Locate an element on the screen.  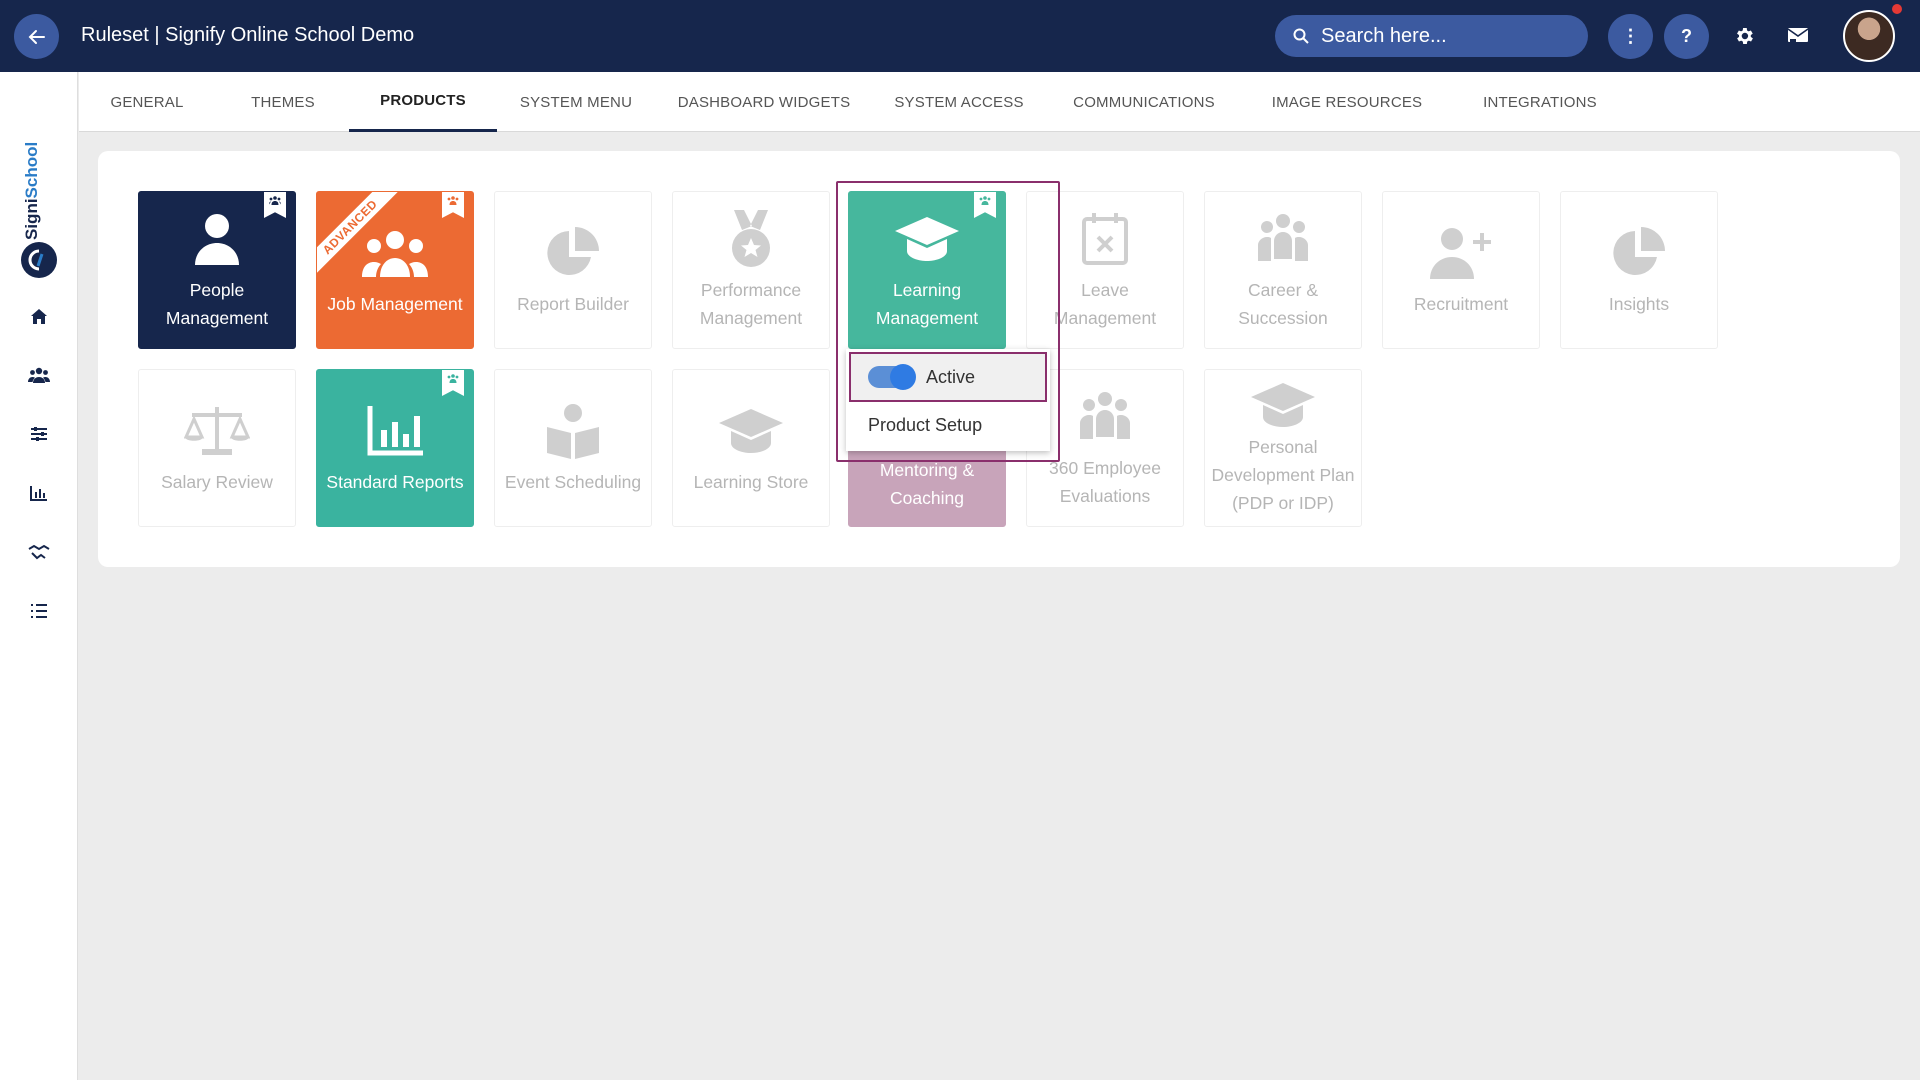
tab-system-menu: SYSTEM MENU is located at coordinates (576, 102).